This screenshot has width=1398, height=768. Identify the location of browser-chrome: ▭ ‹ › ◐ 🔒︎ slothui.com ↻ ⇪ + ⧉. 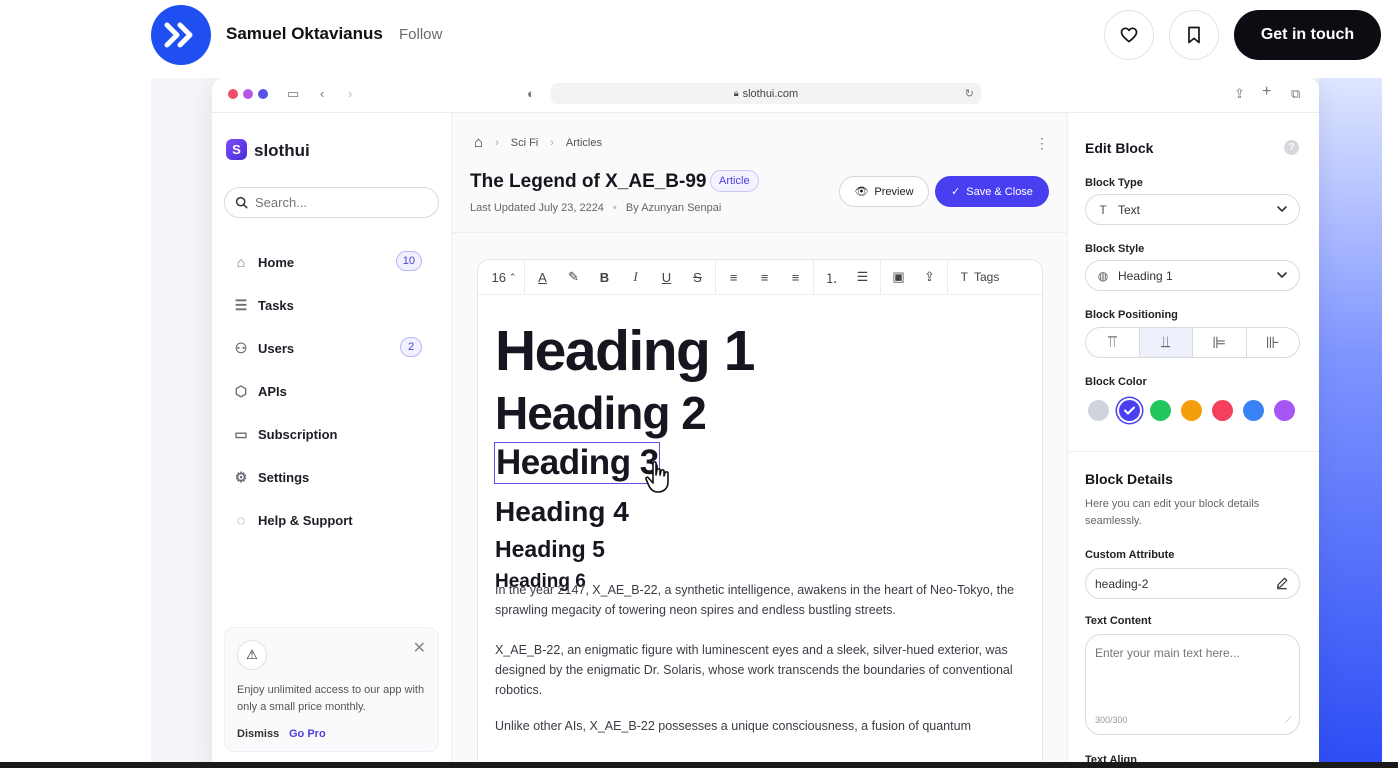
(765, 95).